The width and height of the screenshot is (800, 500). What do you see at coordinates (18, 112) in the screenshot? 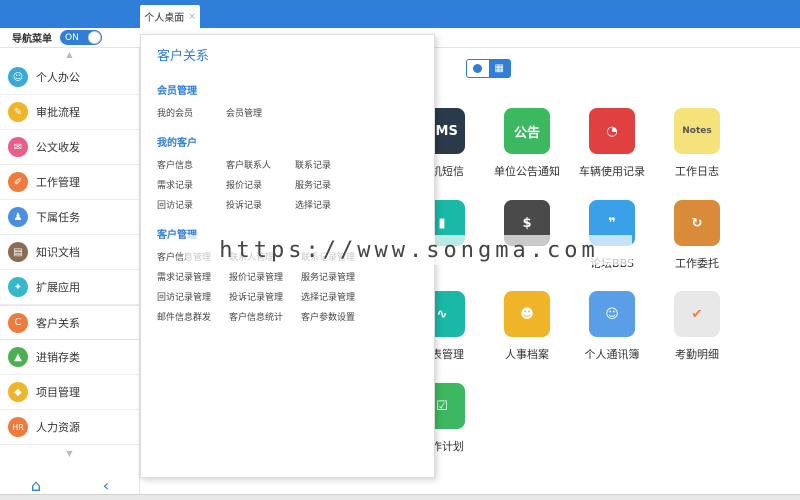
I see `approval-icon: ✎` at bounding box center [18, 112].